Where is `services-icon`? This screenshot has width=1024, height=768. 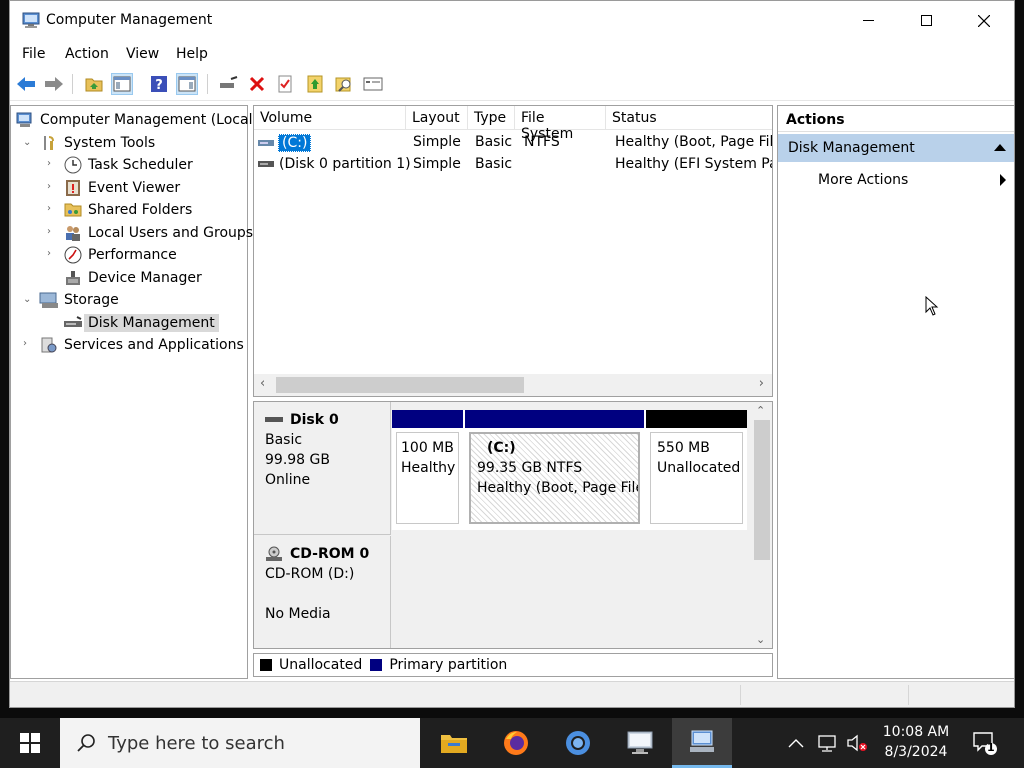 services-icon is located at coordinates (49, 345).